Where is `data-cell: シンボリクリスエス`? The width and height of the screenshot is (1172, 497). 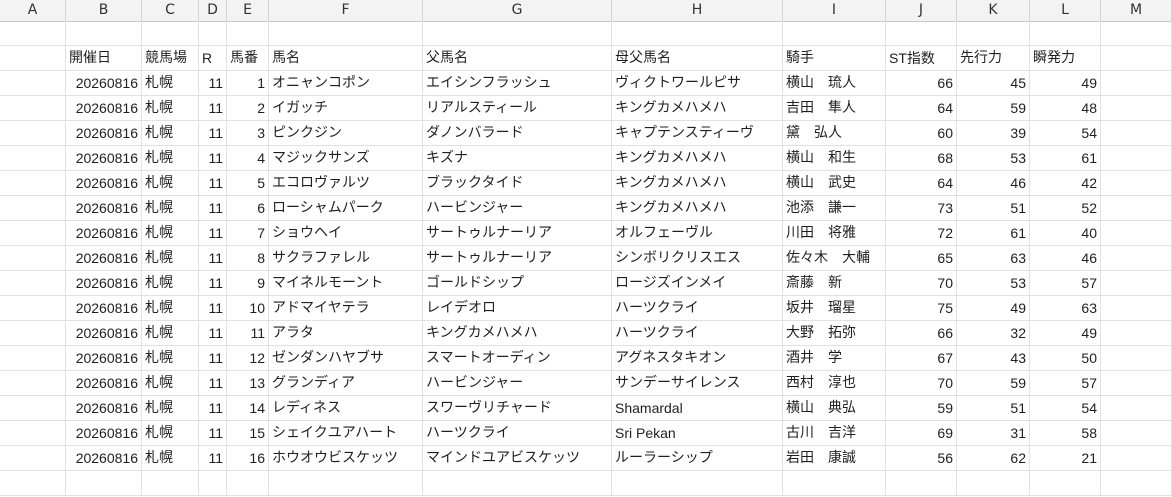
data-cell: シンボリクリスエス is located at coordinates (697, 258).